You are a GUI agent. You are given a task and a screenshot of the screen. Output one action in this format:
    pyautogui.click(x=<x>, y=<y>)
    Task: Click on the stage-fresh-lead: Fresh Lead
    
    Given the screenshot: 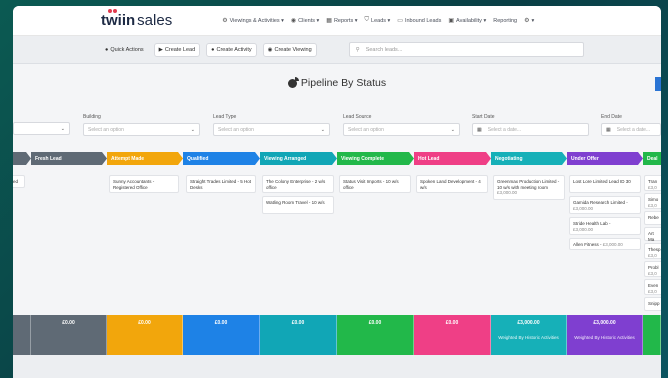 What is the action you would take?
    pyautogui.click(x=69, y=158)
    